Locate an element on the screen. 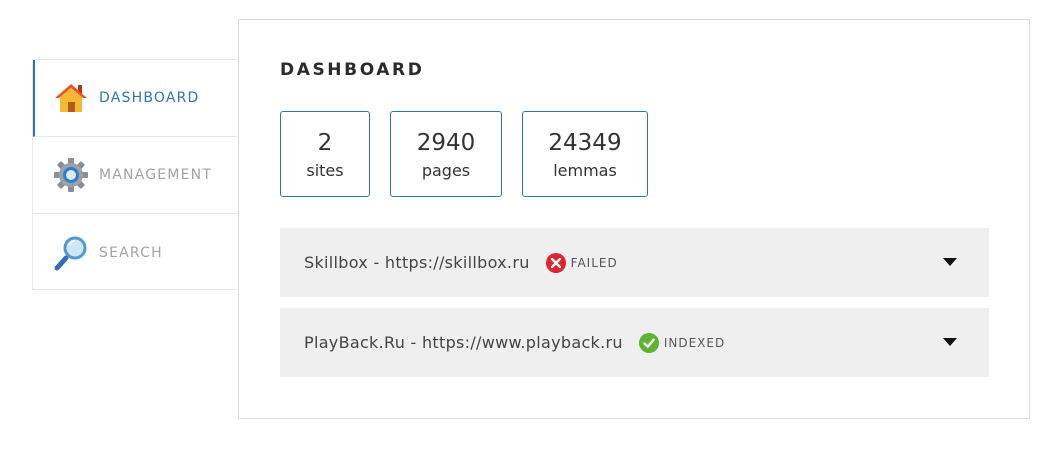  stat-label: pages is located at coordinates (446, 170).